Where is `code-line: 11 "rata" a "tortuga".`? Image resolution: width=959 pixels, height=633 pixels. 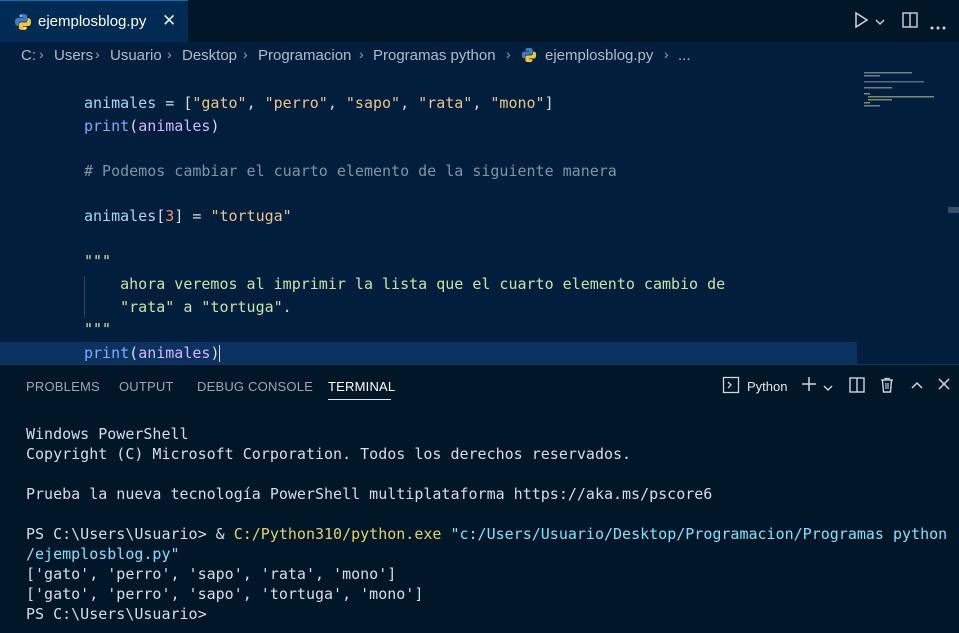
code-line: 11 "rata" a "tortuga". is located at coordinates (428, 307).